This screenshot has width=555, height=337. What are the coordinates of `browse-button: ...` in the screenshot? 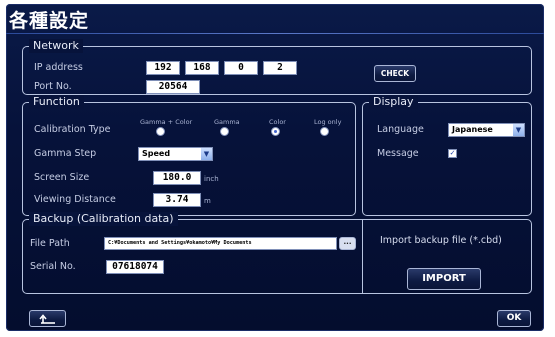 It's located at (347, 243).